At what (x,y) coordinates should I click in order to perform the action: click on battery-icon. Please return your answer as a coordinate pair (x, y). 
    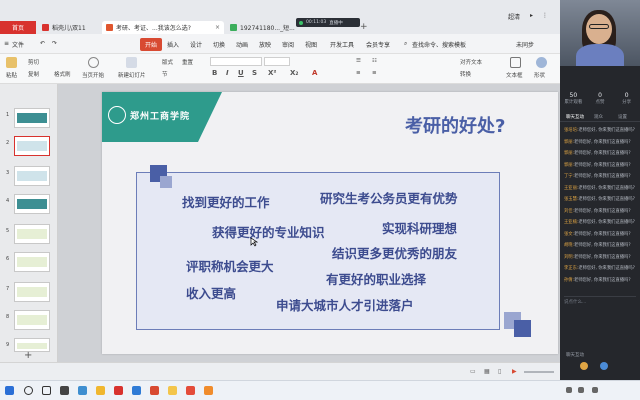
    Looking at the image, I should click on (595, 390).